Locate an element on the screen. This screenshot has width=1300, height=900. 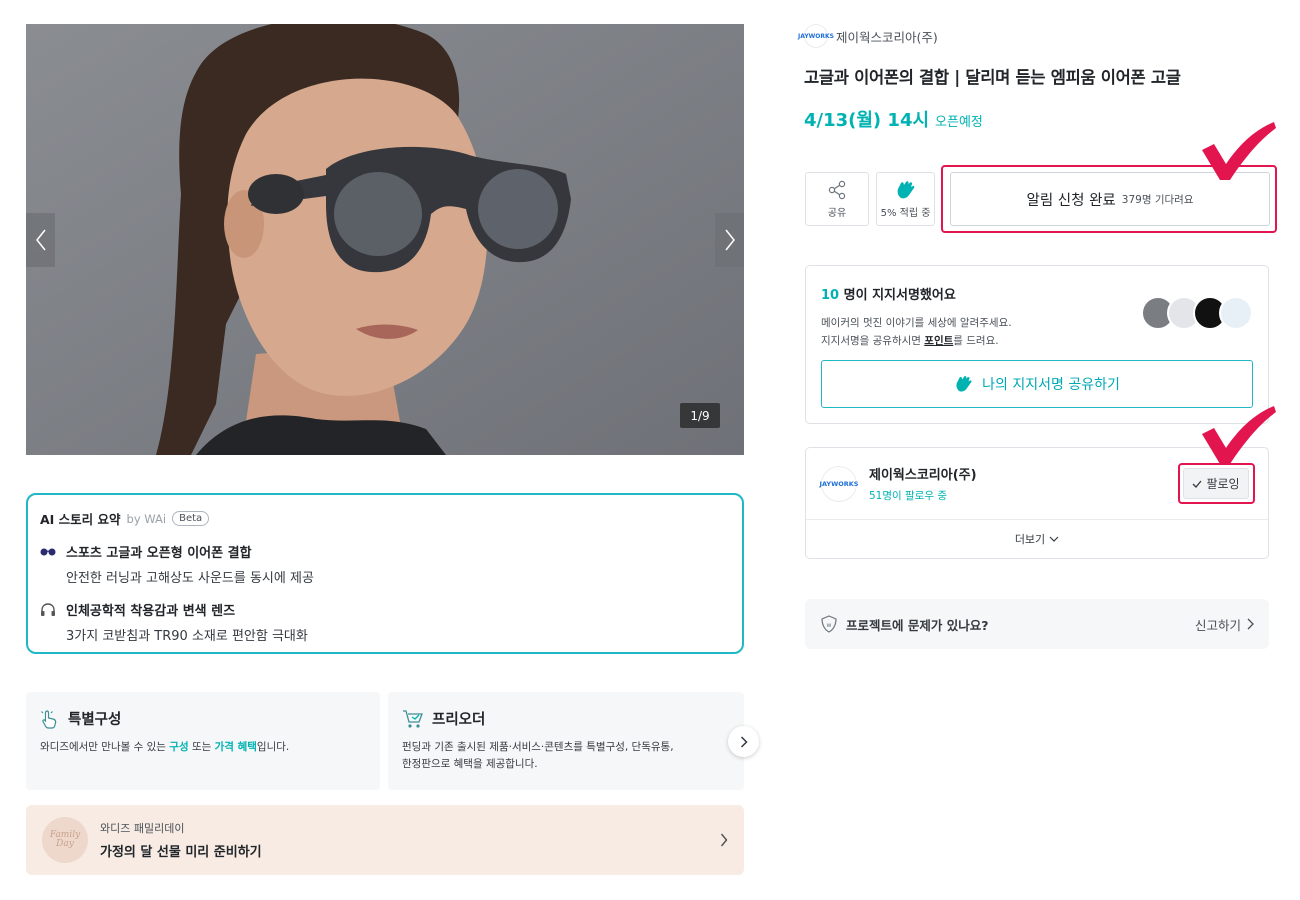
feature-title: 프리오더 is located at coordinates (459, 720).